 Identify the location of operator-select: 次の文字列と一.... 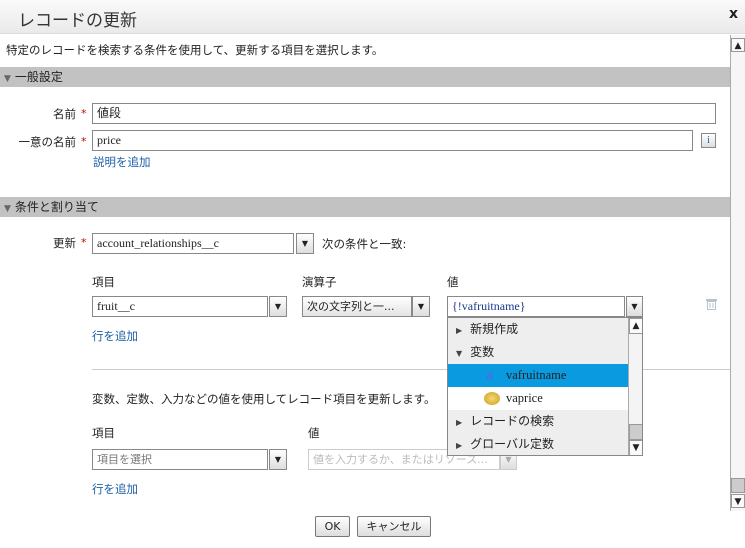
(357, 306).